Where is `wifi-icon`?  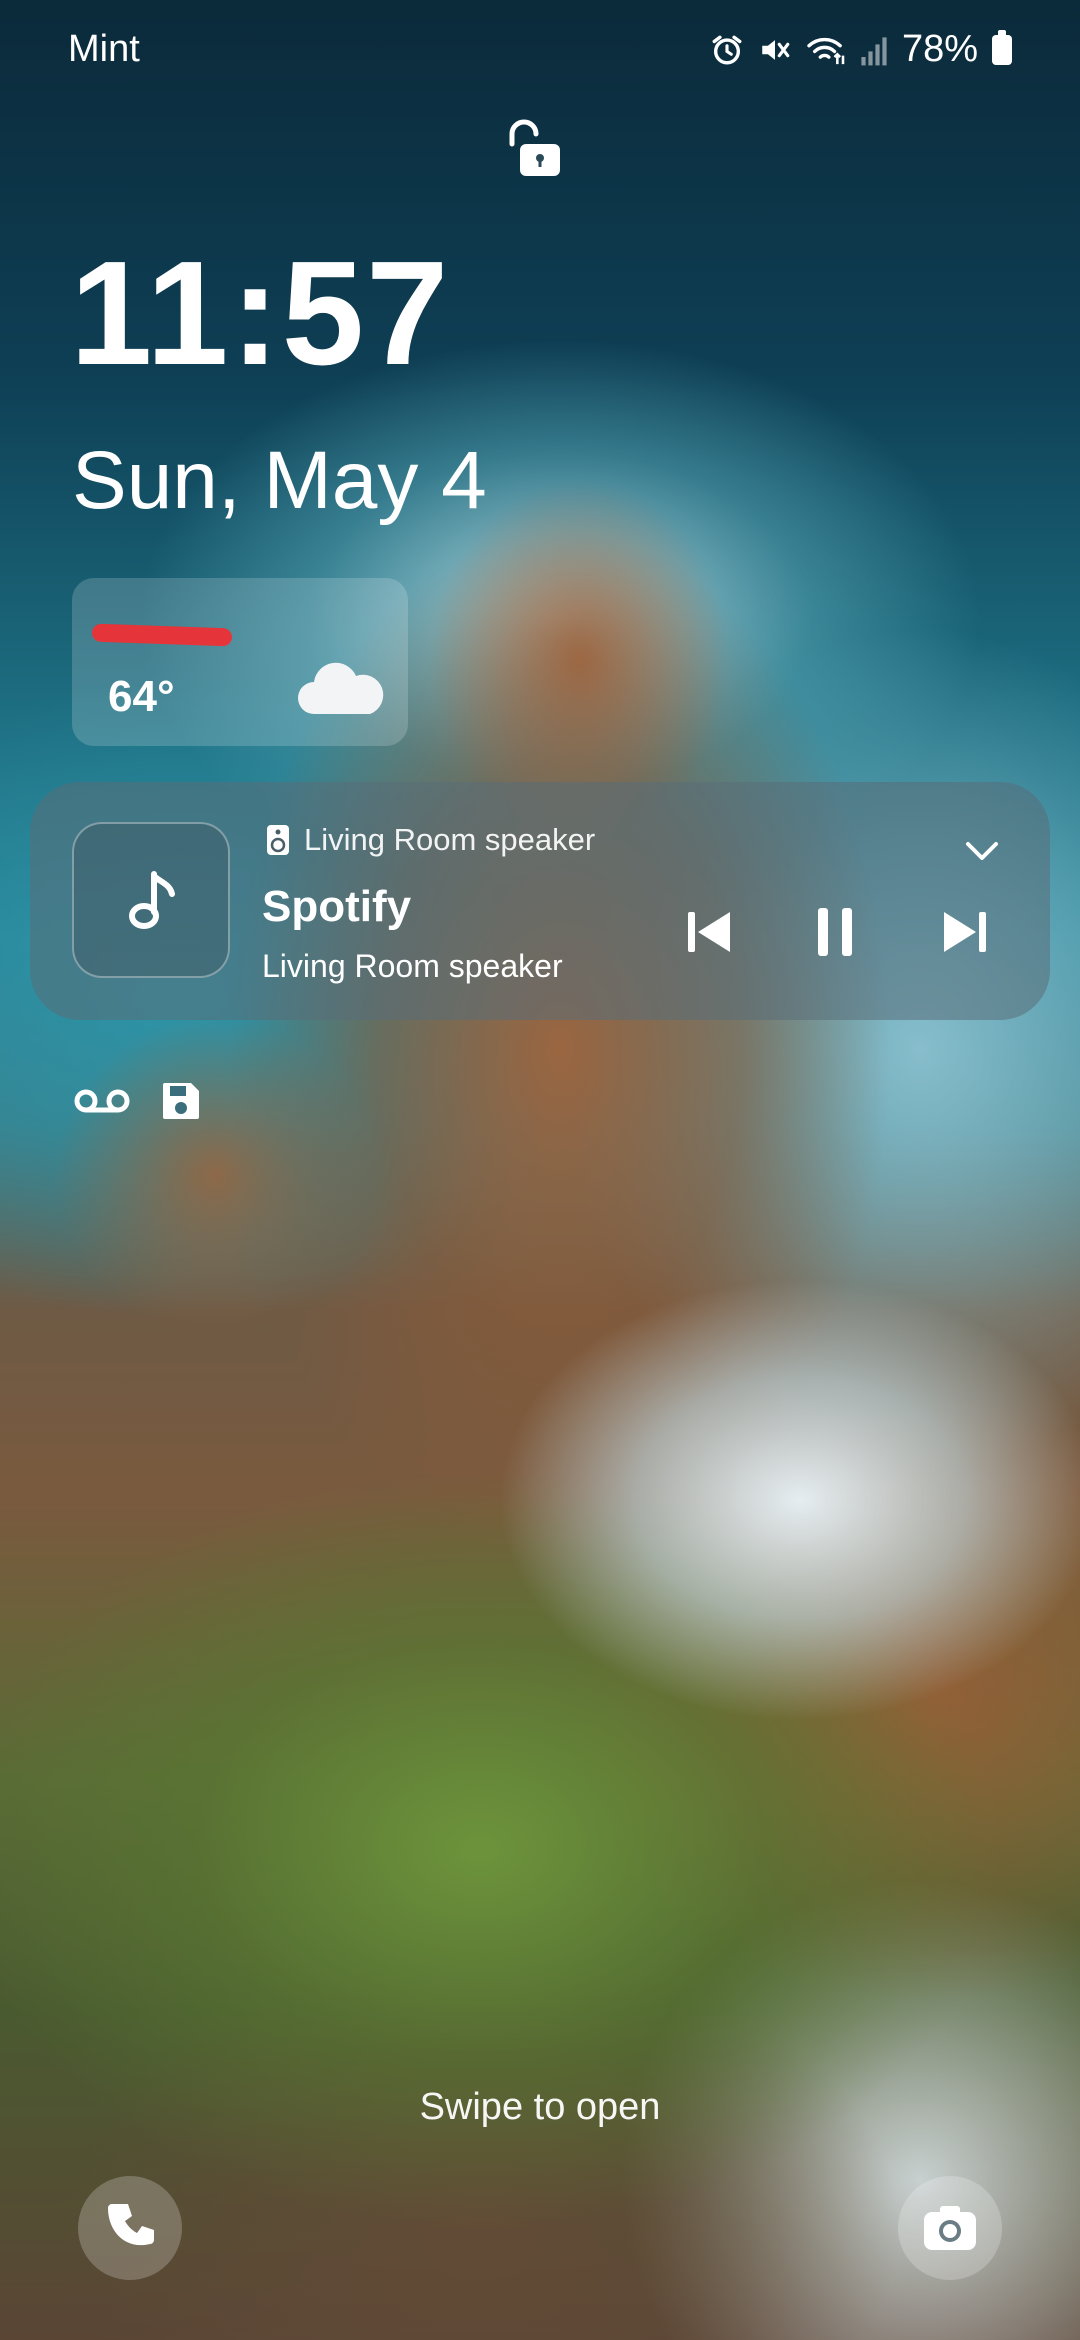
wifi-icon is located at coordinates (826, 50).